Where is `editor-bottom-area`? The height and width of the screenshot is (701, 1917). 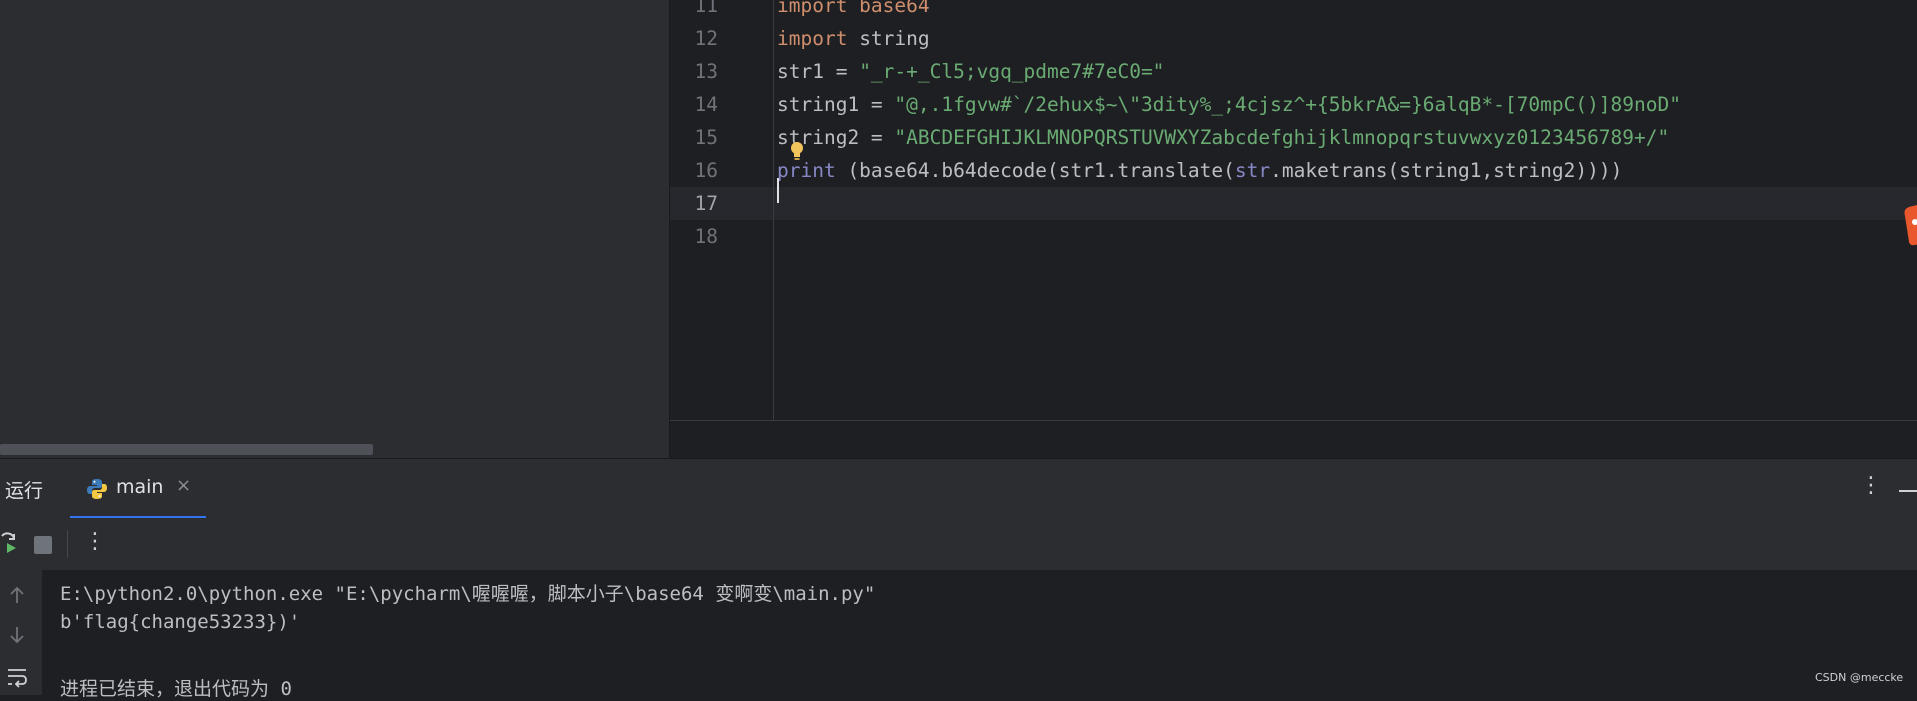 editor-bottom-area is located at coordinates (1293, 439).